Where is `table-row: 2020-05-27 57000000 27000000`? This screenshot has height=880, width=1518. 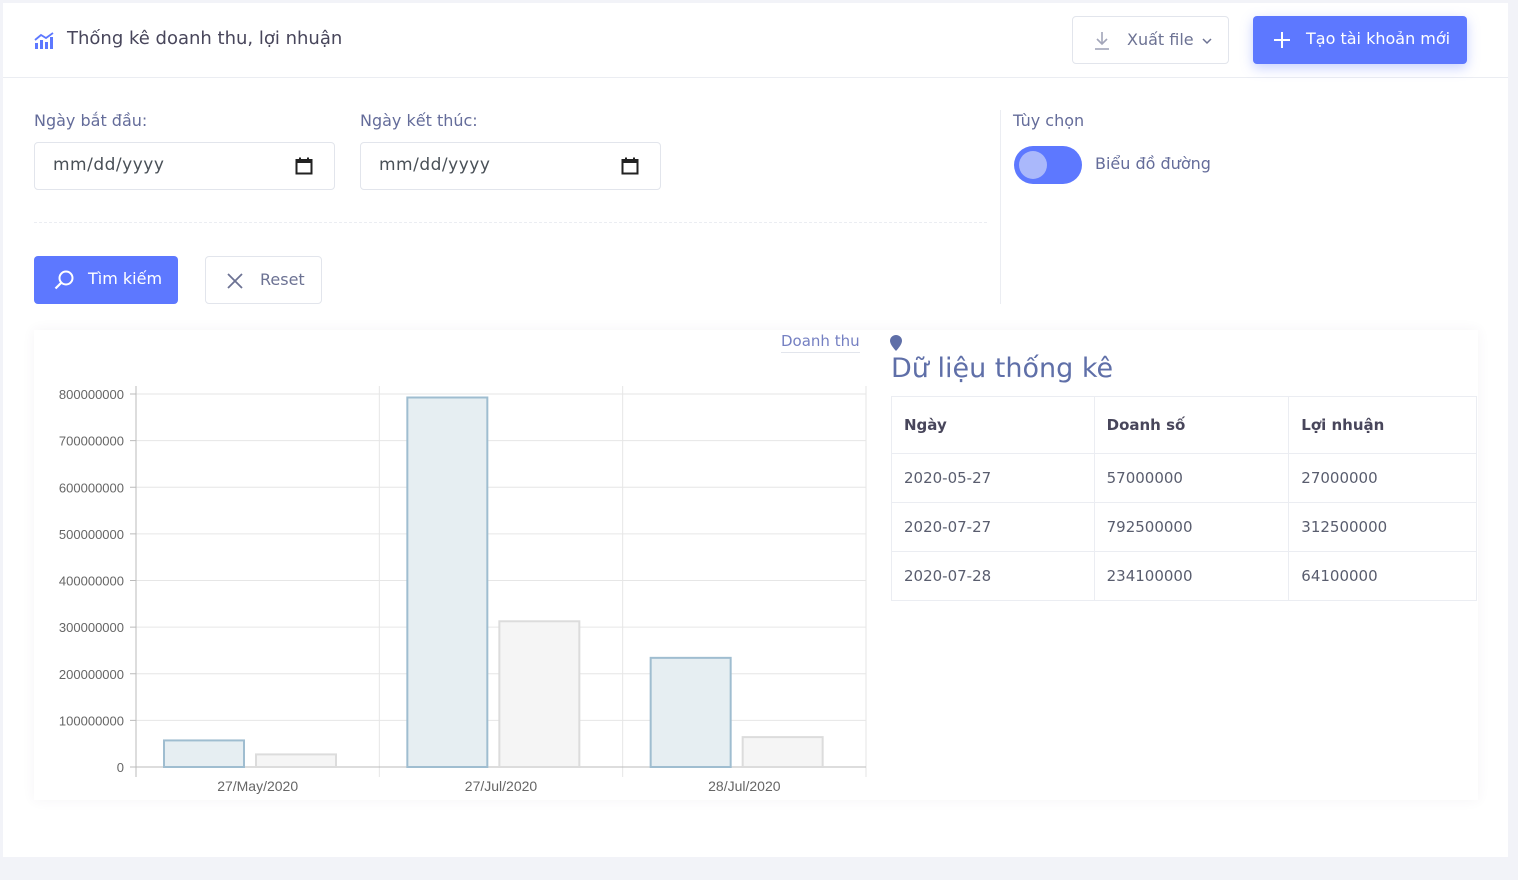 table-row: 2020-05-27 57000000 27000000 is located at coordinates (1184, 478).